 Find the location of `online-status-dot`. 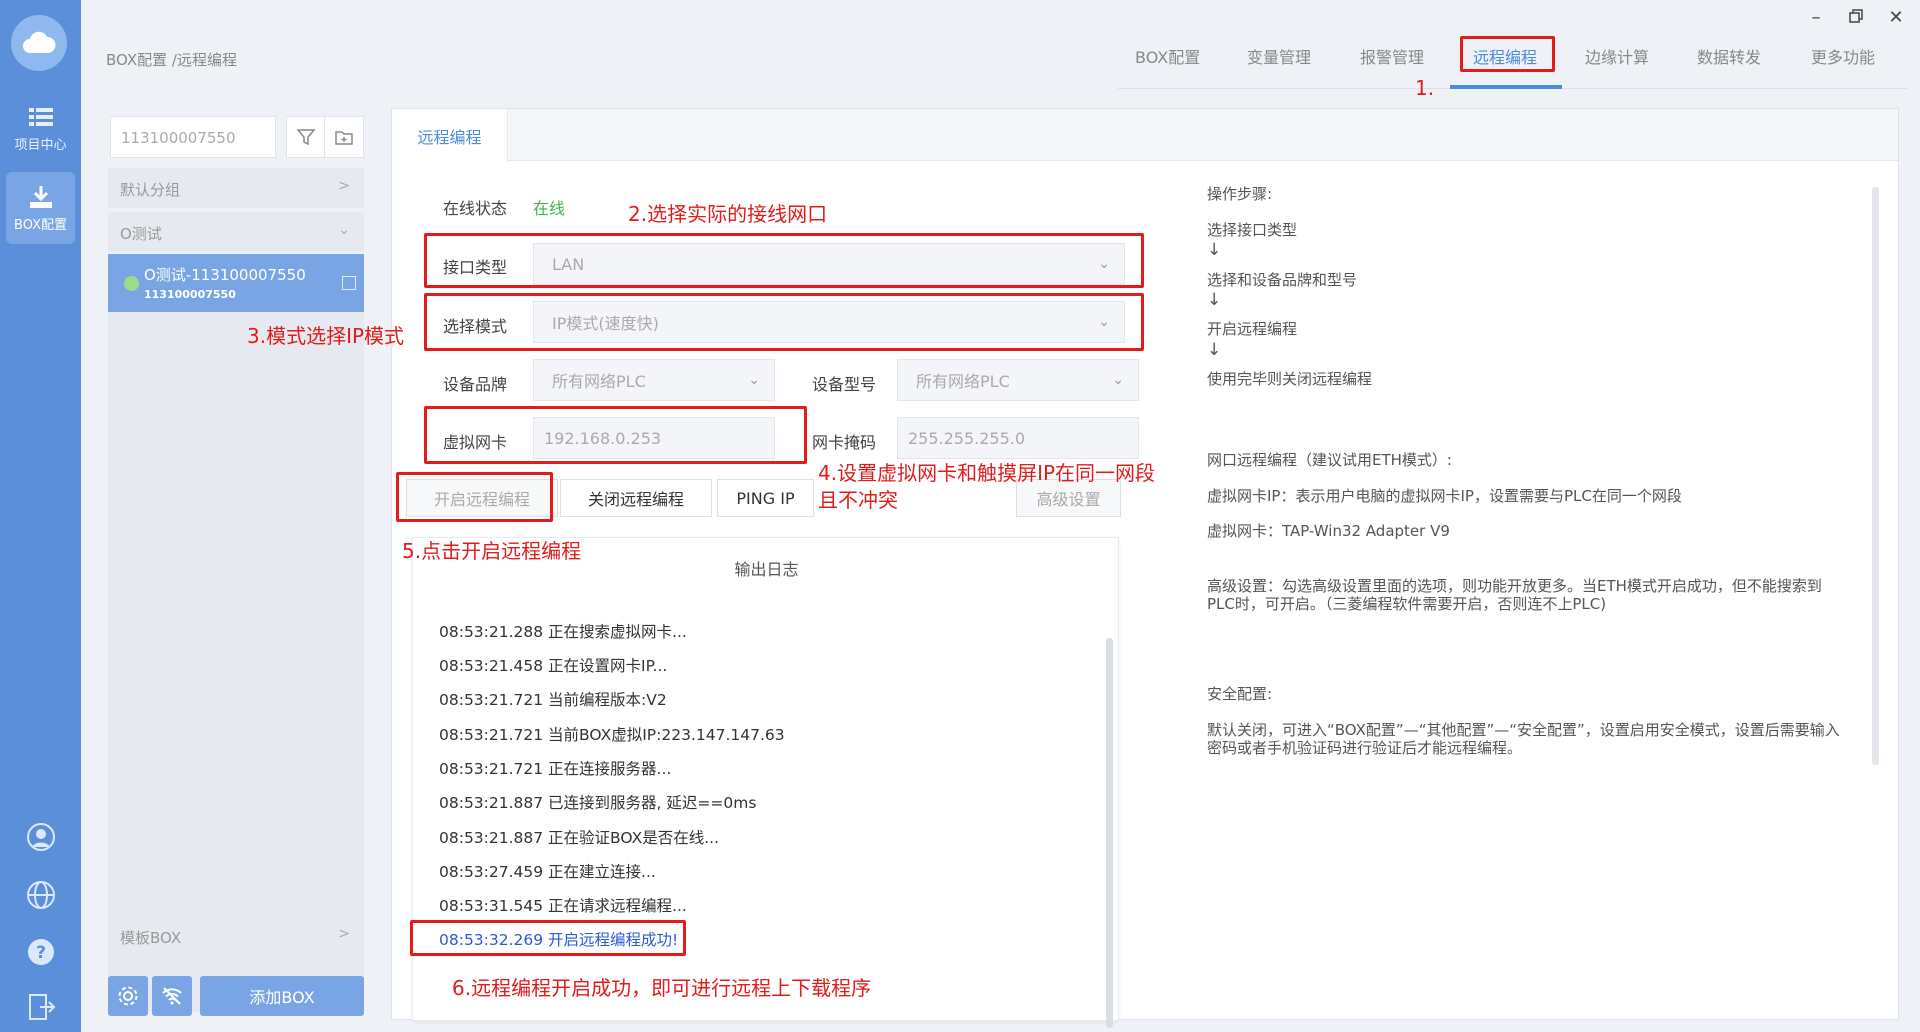

online-status-dot is located at coordinates (131, 283).